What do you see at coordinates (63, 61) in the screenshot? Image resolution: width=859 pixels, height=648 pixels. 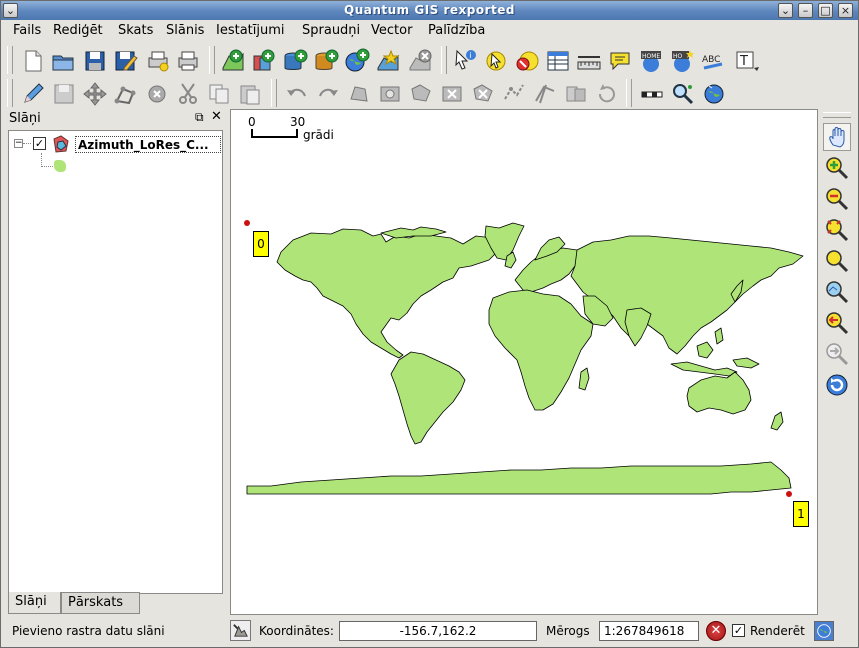 I see `open-project-icon` at bounding box center [63, 61].